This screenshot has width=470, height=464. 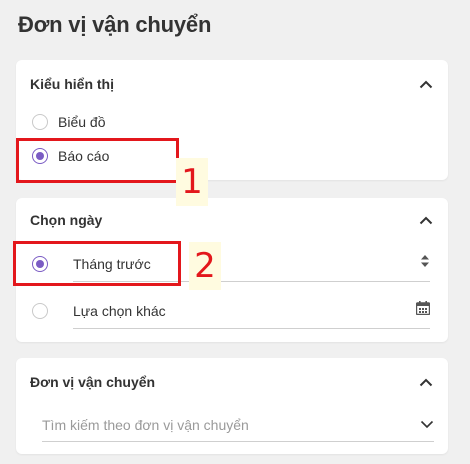 I want to click on date-header: Chọn ngày, so click(x=232, y=220).